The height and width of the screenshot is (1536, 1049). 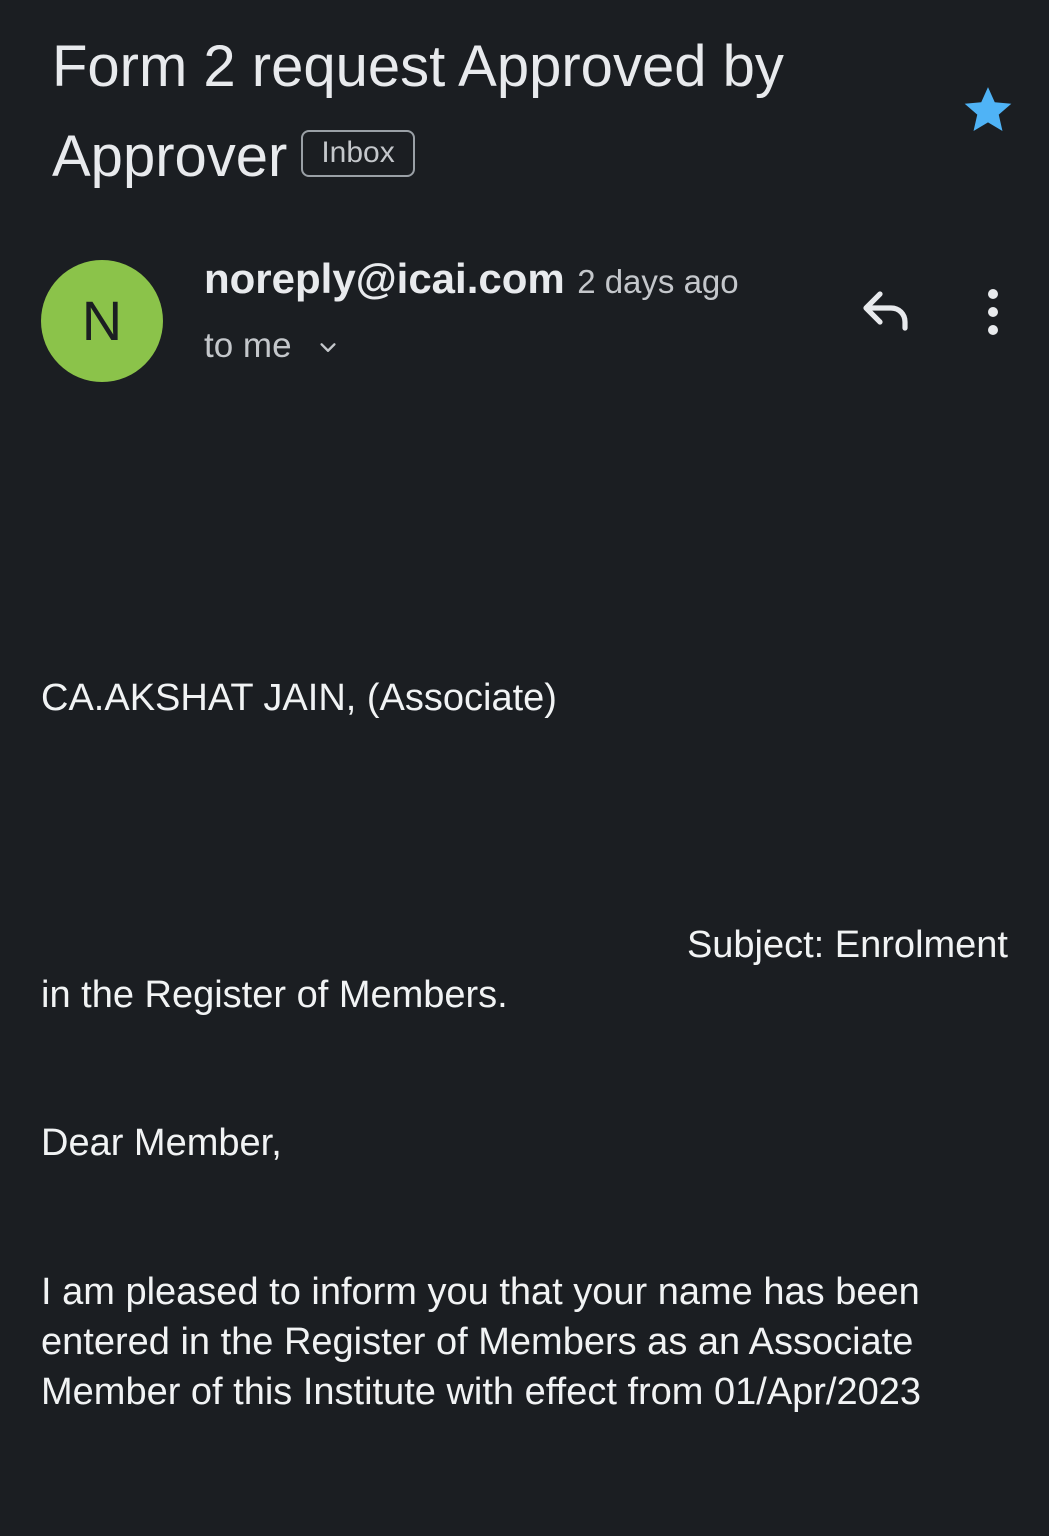 What do you see at coordinates (299, 698) in the screenshot?
I see `email-addressee: CA.AKSHAT JAIN, (Associate)` at bounding box center [299, 698].